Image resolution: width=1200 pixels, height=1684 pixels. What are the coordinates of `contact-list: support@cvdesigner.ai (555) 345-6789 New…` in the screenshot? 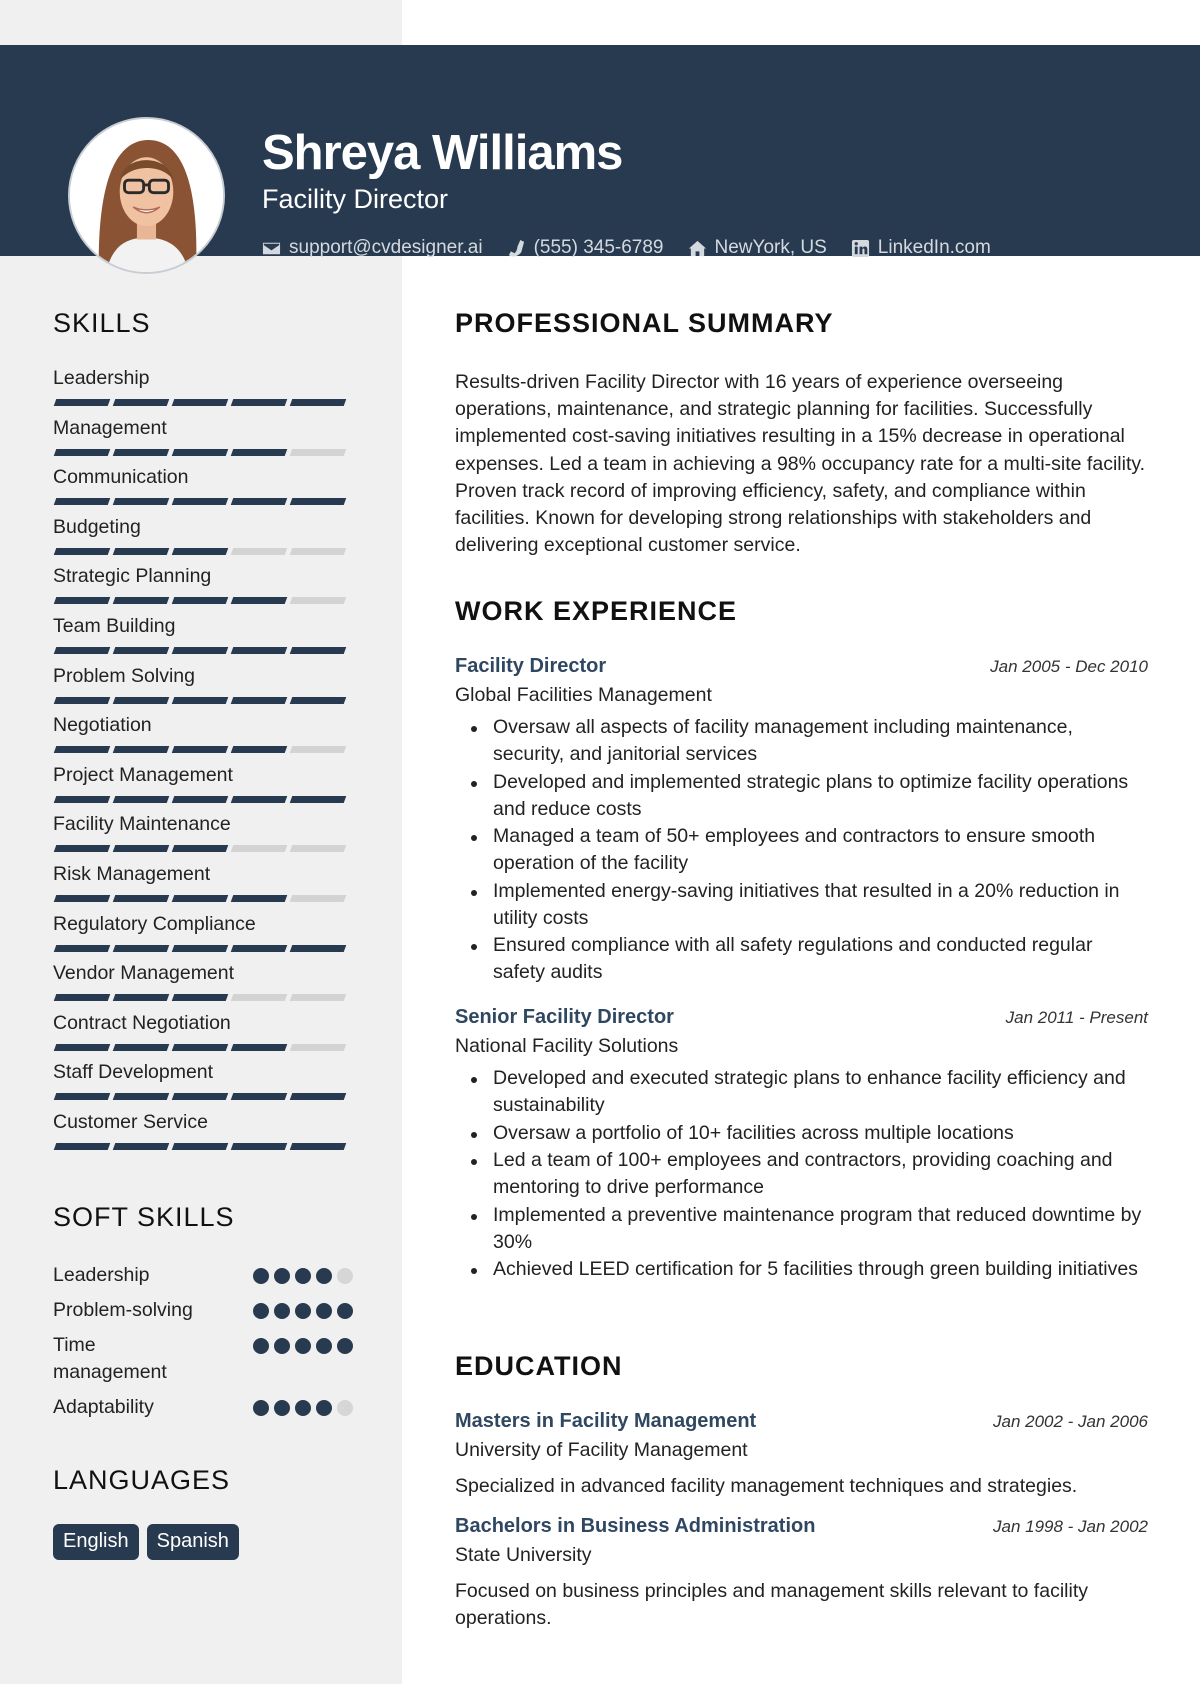 It's located at (626, 248).